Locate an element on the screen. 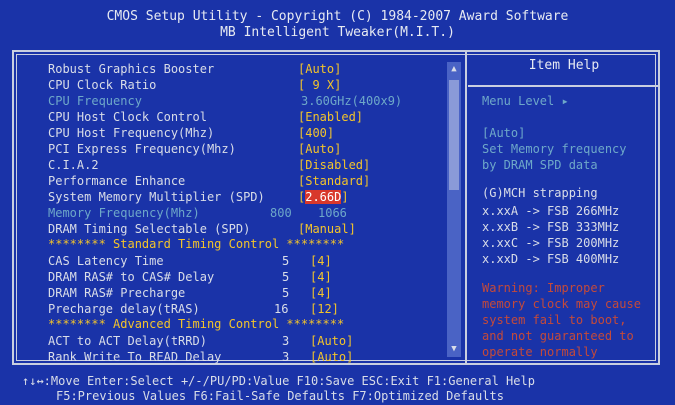 The image size is (675, 405). setting-label: Rank Write To READ Delay is located at coordinates (135, 357).